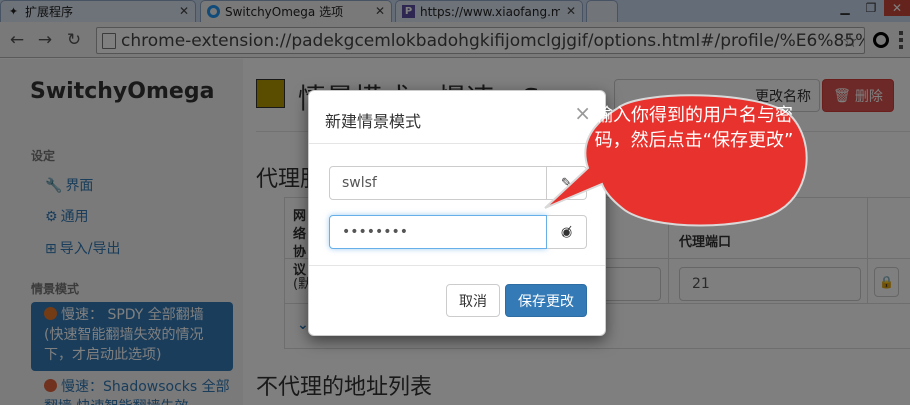  I want to click on save-label: 保存更改, so click(546, 301).